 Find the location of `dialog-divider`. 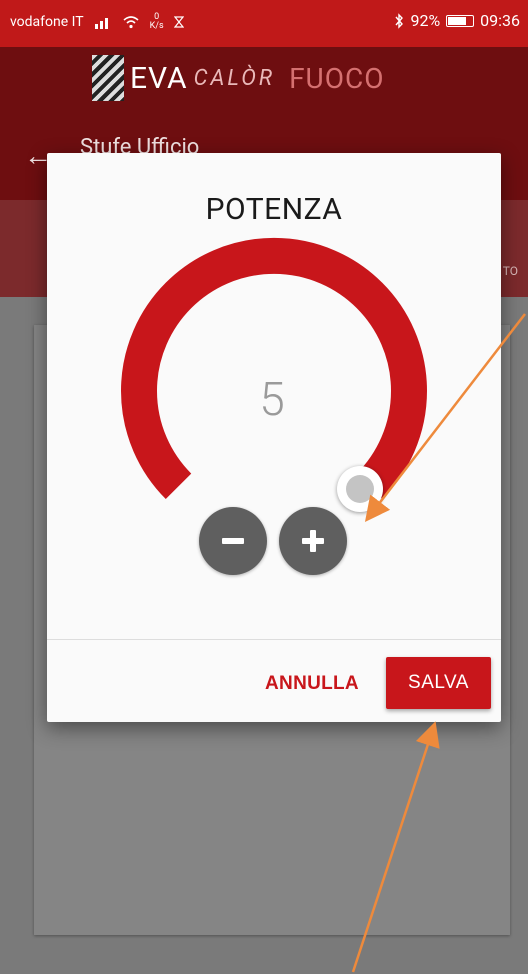

dialog-divider is located at coordinates (274, 639).